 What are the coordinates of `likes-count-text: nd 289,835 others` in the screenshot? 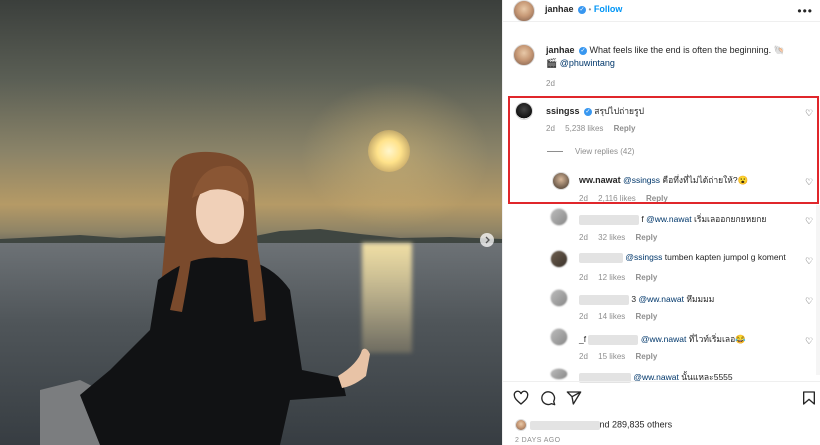 It's located at (636, 424).